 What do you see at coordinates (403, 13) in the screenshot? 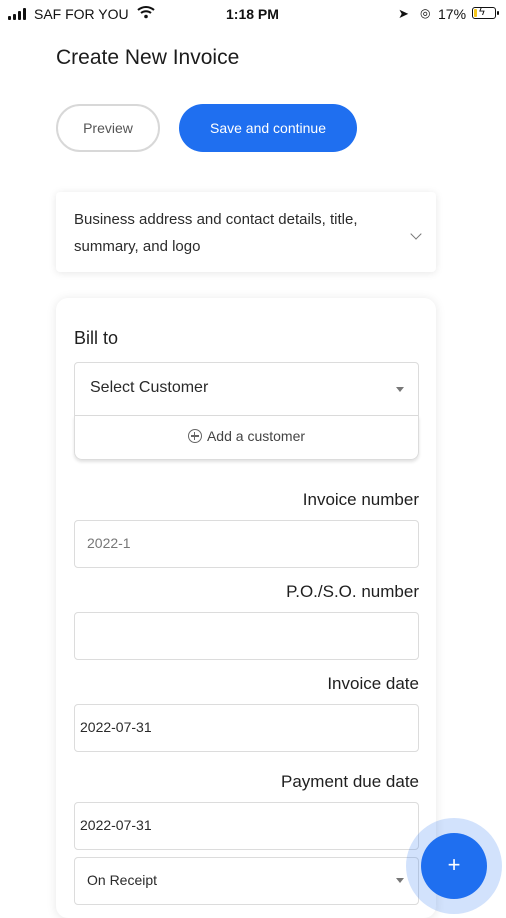
I see `location-icon: ➤` at bounding box center [403, 13].